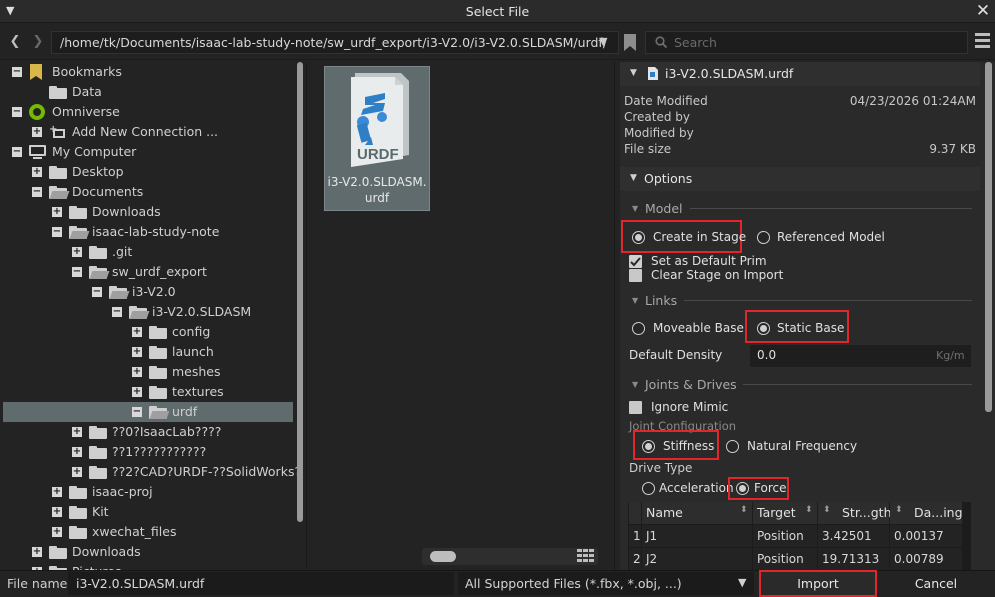 This screenshot has height=597, width=995. Describe the element at coordinates (689, 407) in the screenshot. I see `ignore-mimic-label: Ignore Mimic` at that location.